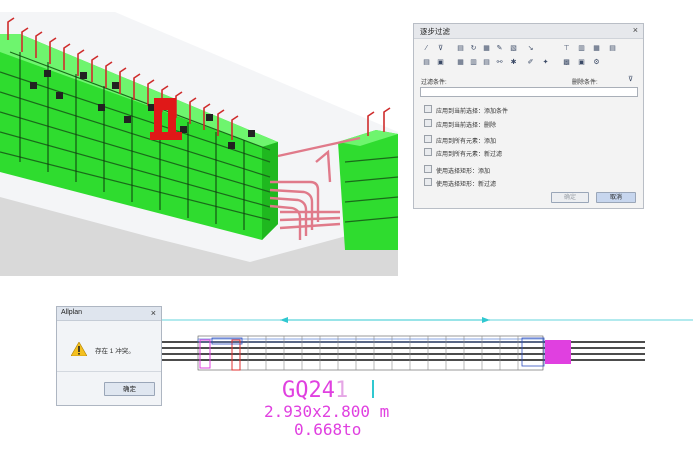 The image size is (693, 454). I want to click on option-label-6: 使用选择矩形：新过滤, so click(466, 185).